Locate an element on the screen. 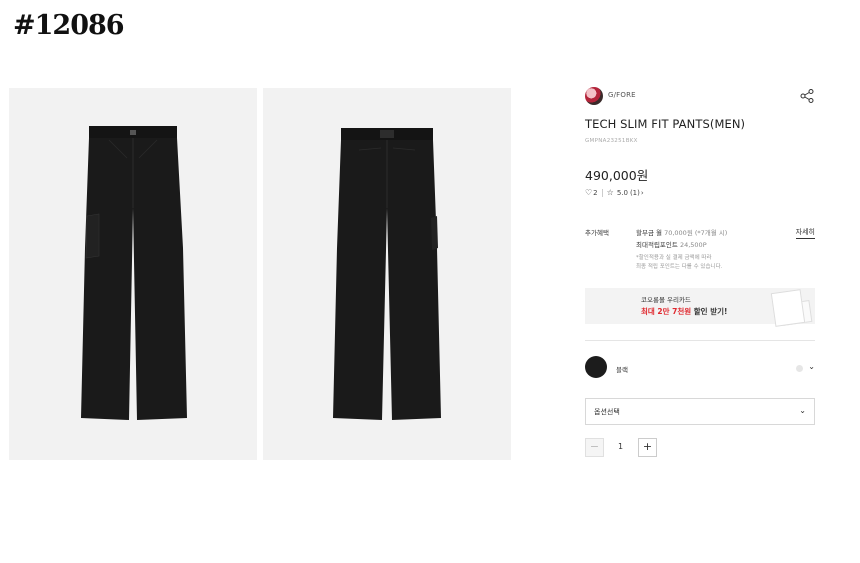 The height and width of the screenshot is (563, 860). quantity-decrease-button: − is located at coordinates (594, 447).